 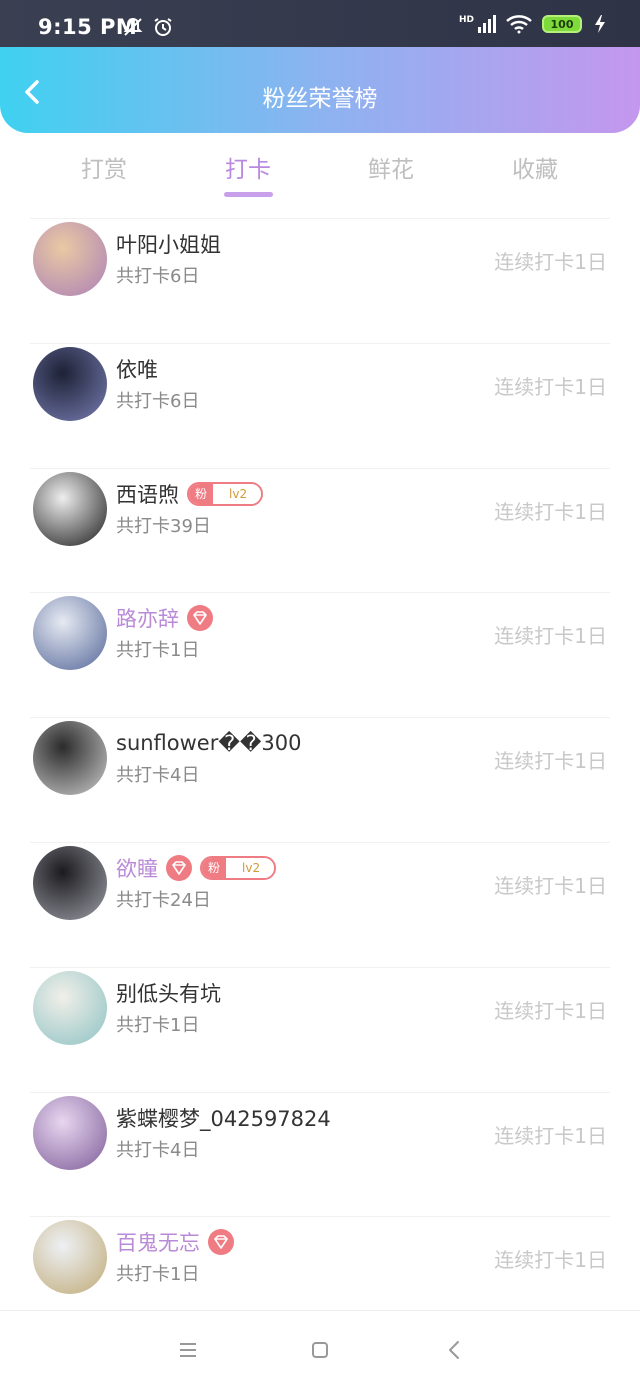 I want to click on name-line: sunflower��300, so click(x=209, y=743).